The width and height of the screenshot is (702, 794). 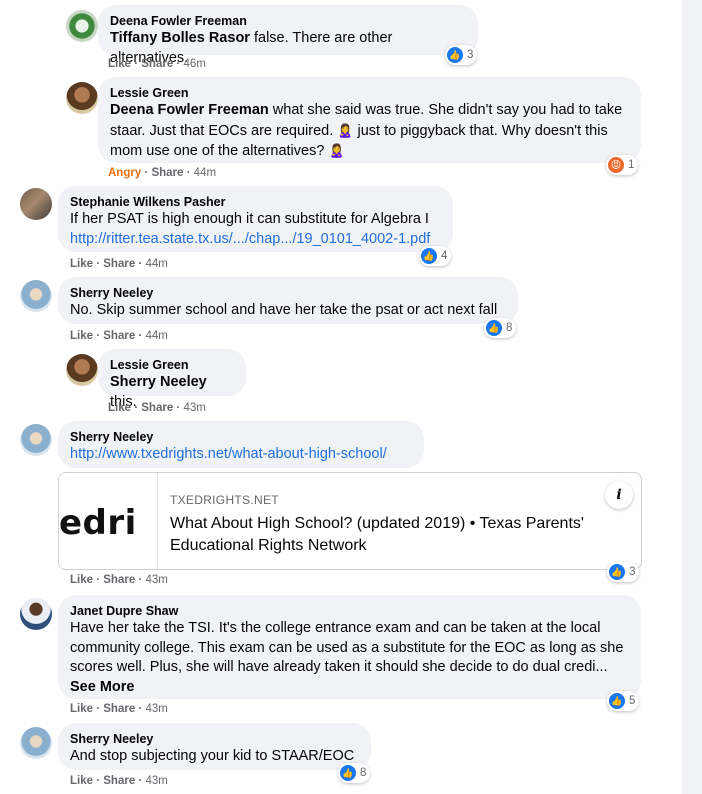 I want to click on comment-actions: Angry · Share · 44m, so click(x=162, y=173).